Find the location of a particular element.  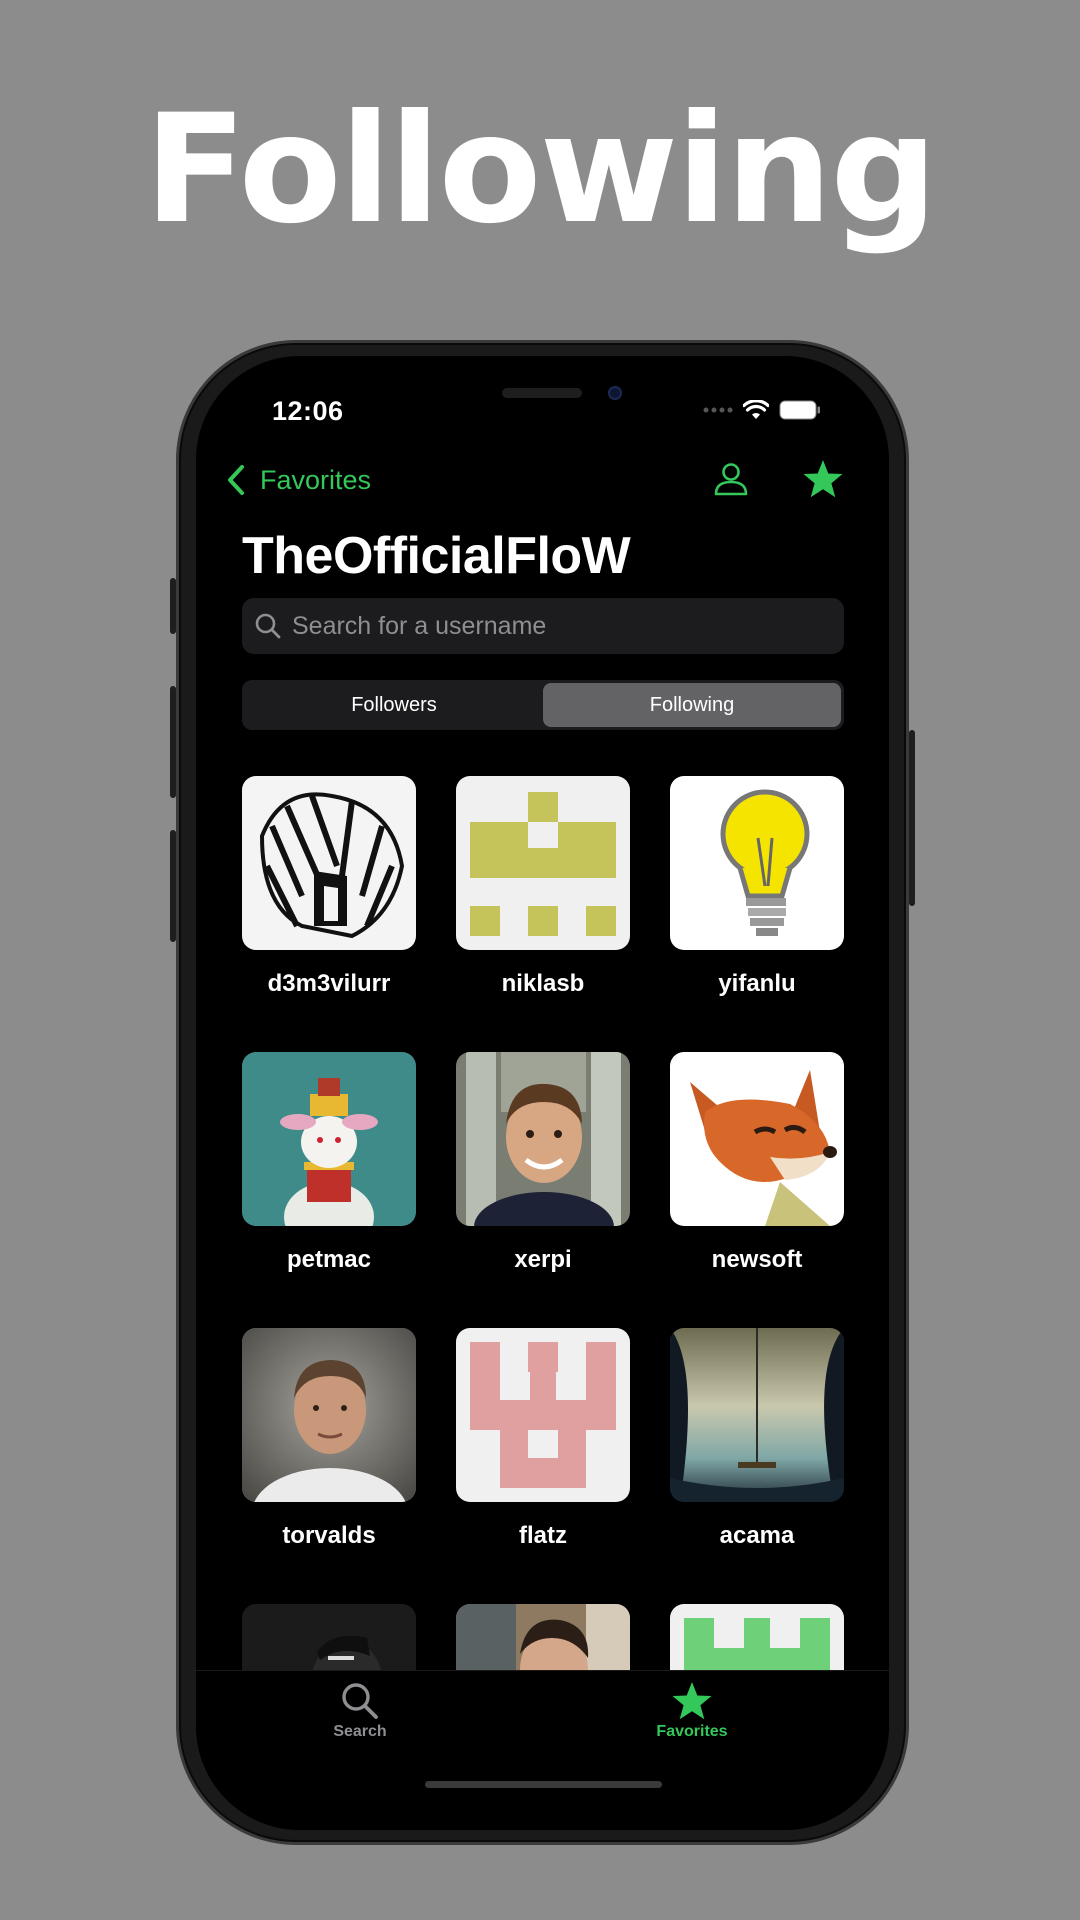

tab-favorites-label: Favorites is located at coordinates (692, 1731).